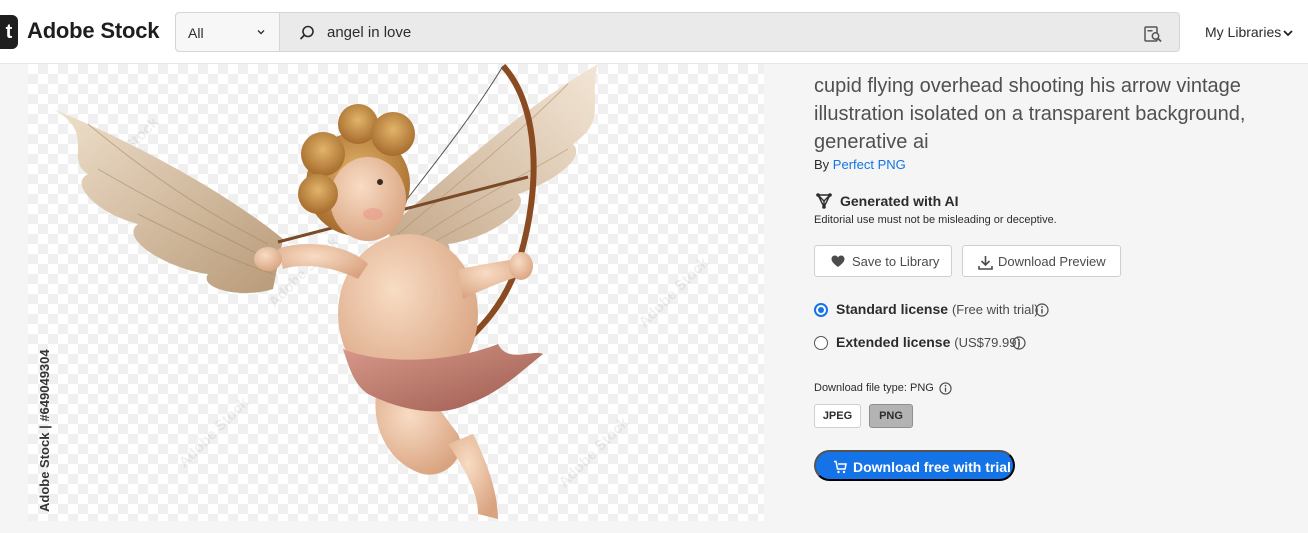  Describe the element at coordinates (896, 261) in the screenshot. I see `save-to-library-label: Save to Library` at that location.